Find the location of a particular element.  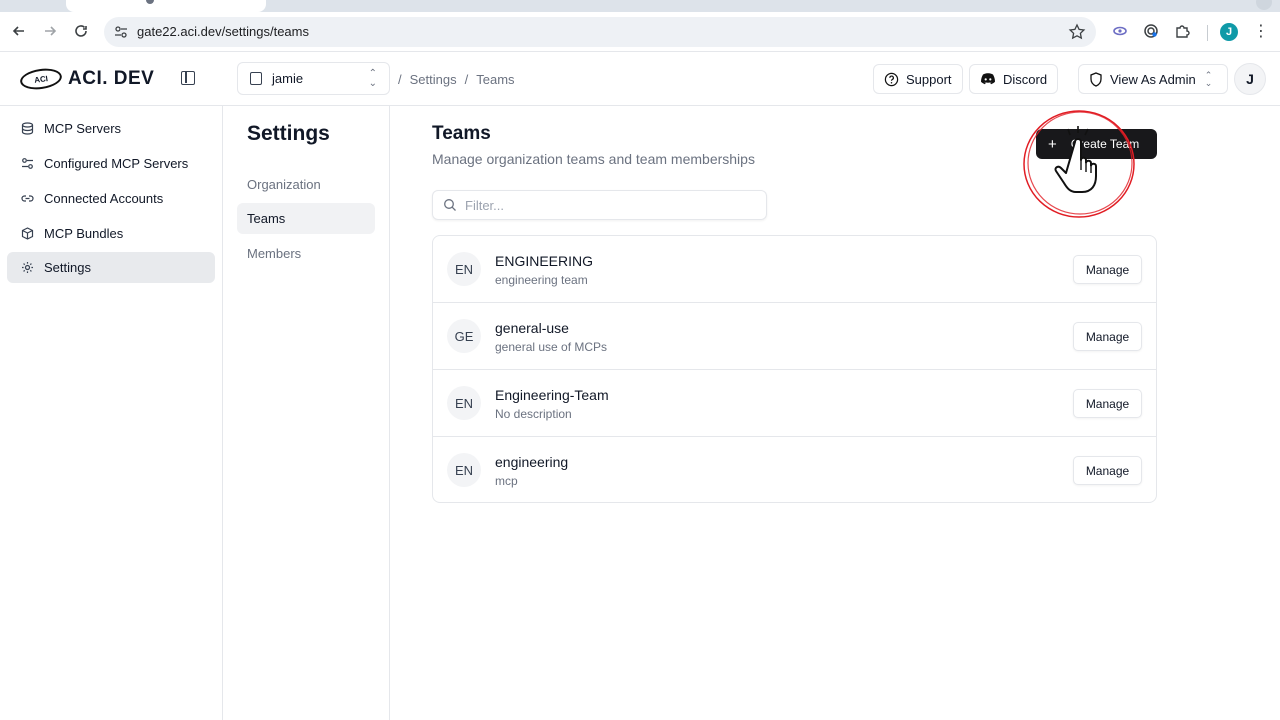

sliders-icon is located at coordinates (27, 163).